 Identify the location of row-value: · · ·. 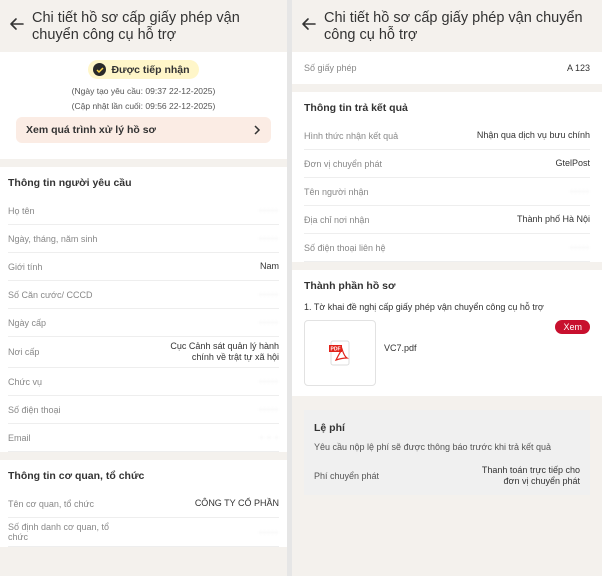
(269, 437).